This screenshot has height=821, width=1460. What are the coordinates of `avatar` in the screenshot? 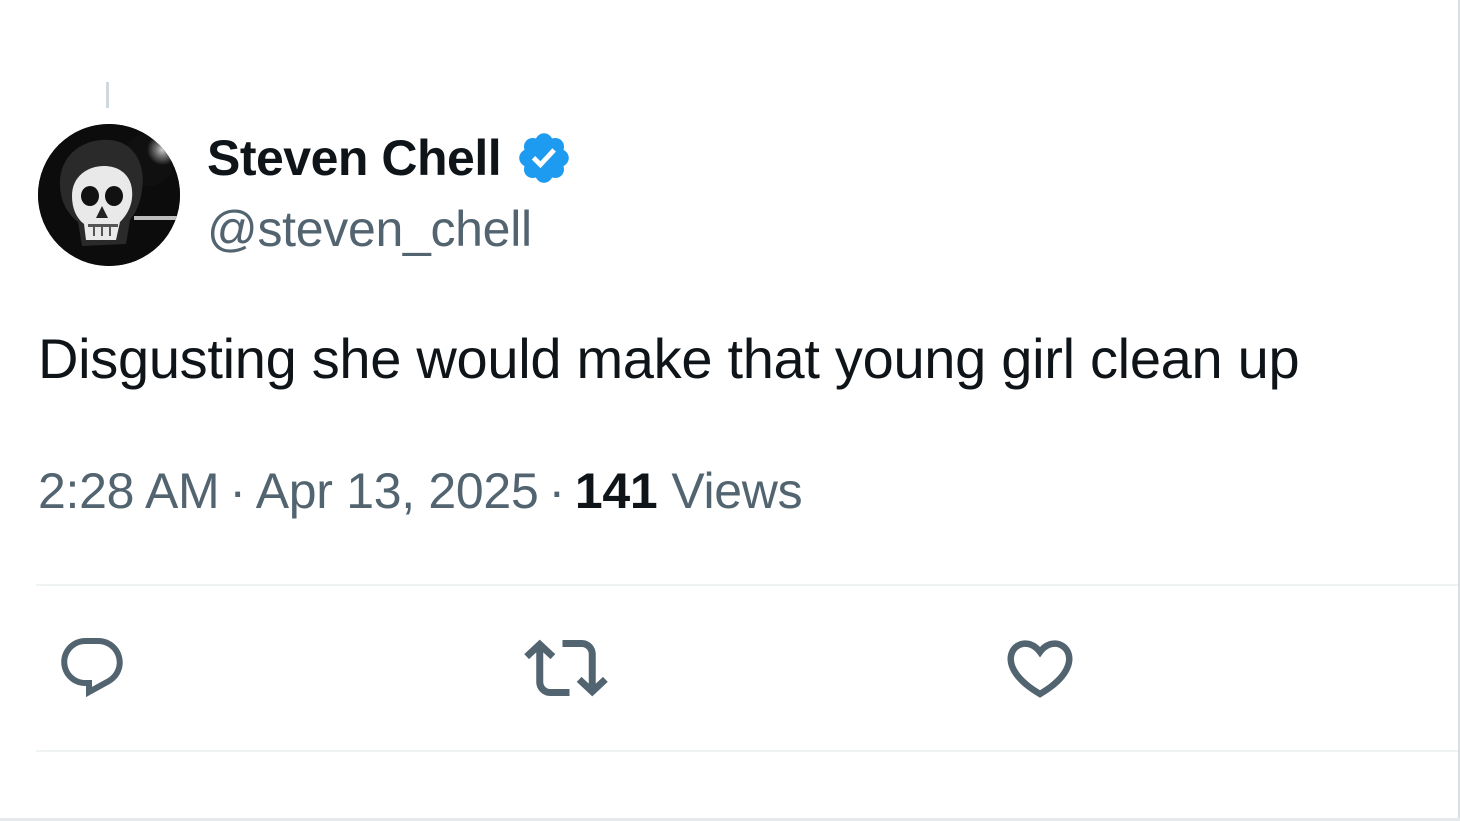 It's located at (109, 195).